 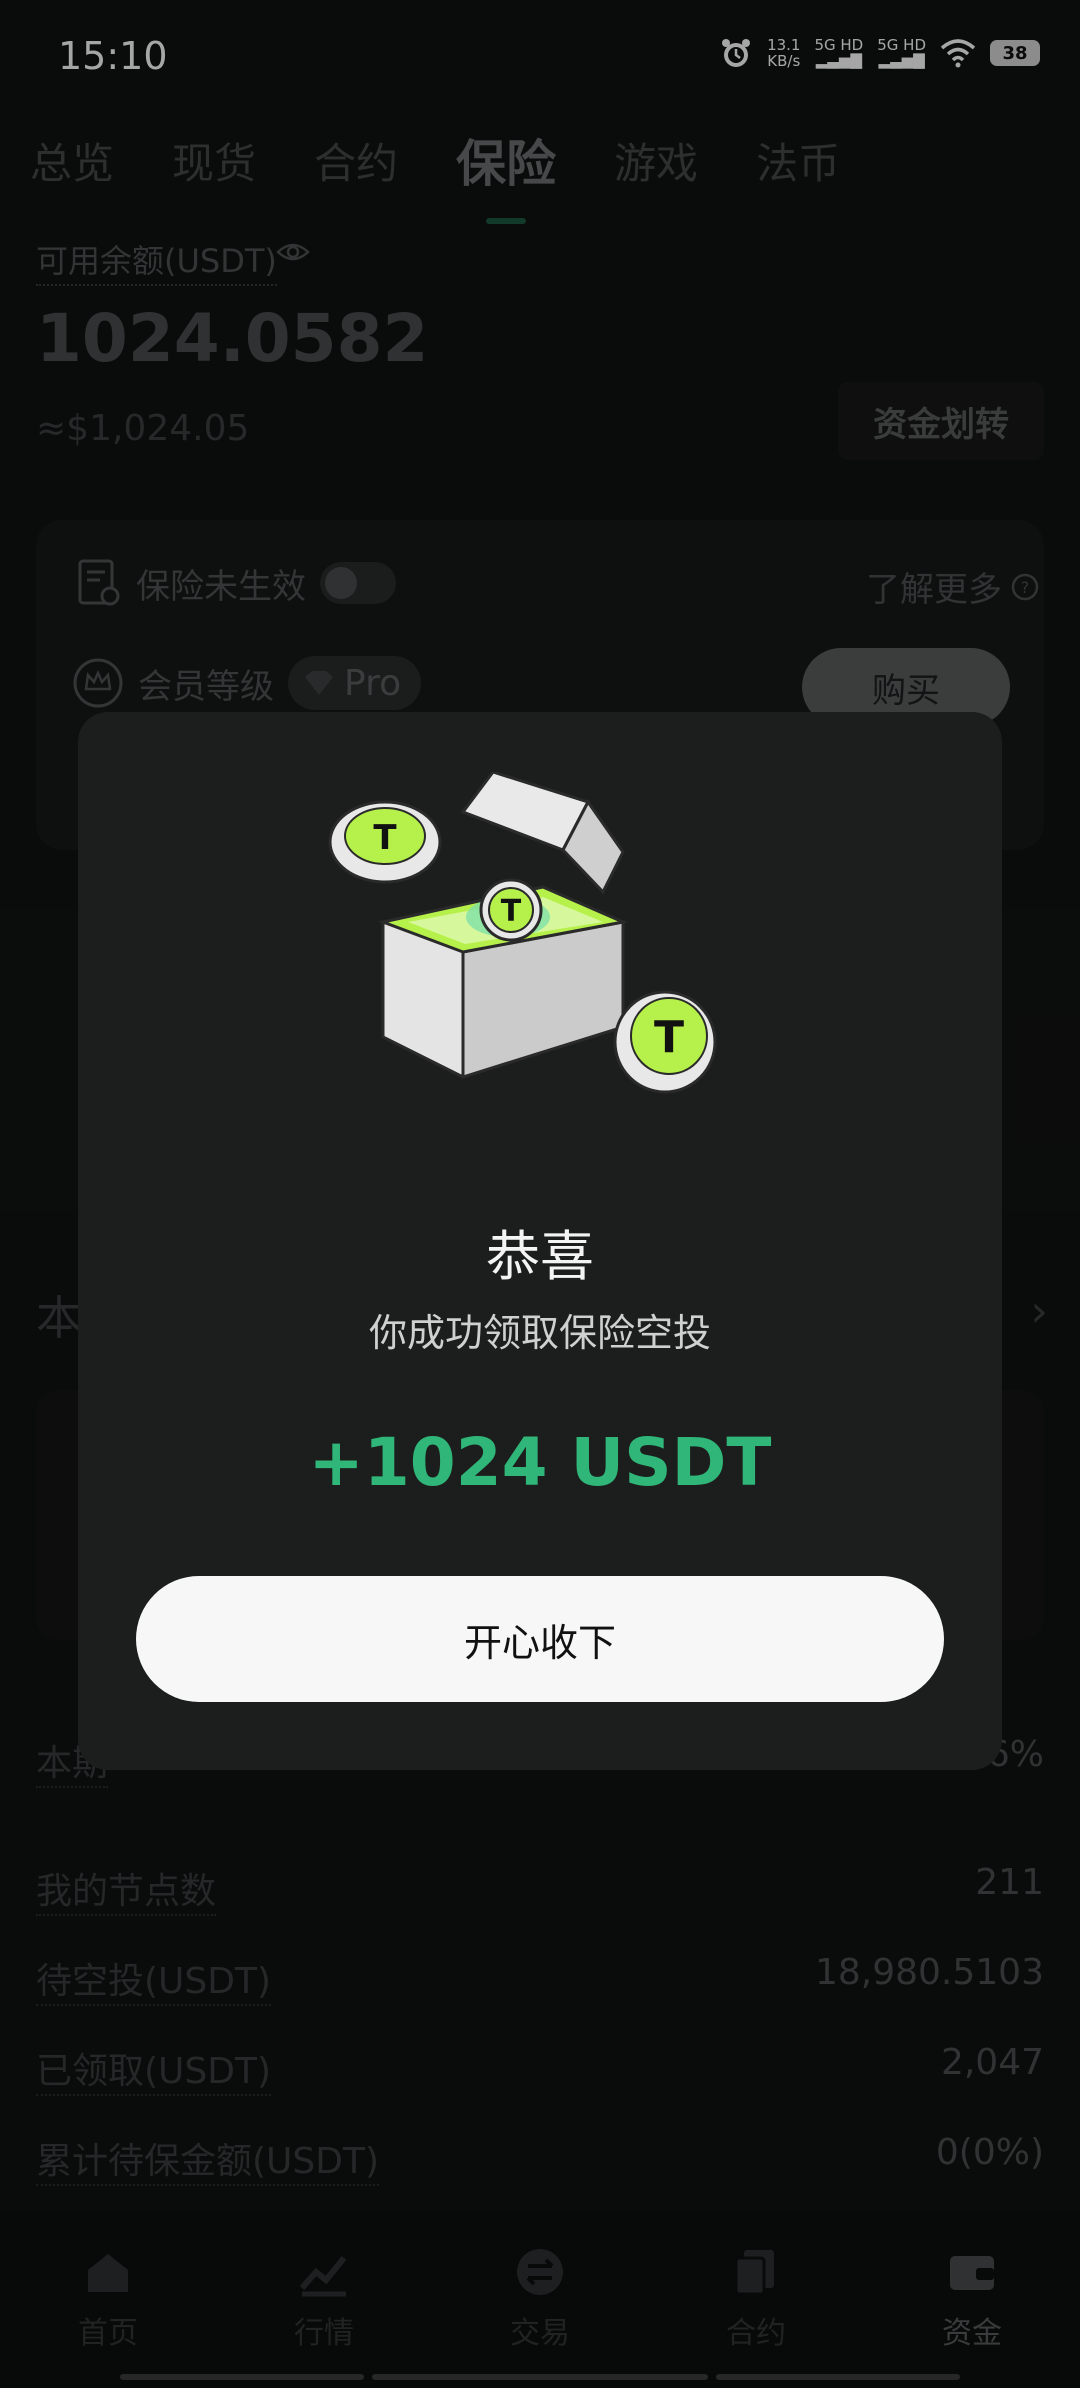 I want to click on modal-title: 恭喜, so click(x=540, y=1256).